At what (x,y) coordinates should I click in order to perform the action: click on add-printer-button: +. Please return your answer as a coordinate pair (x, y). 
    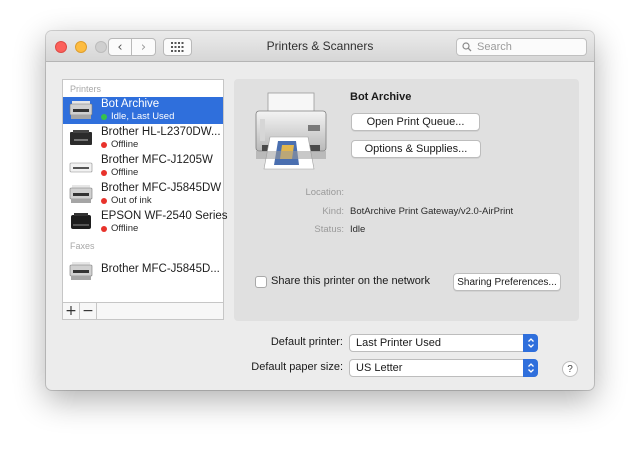
    Looking at the image, I should click on (71, 311).